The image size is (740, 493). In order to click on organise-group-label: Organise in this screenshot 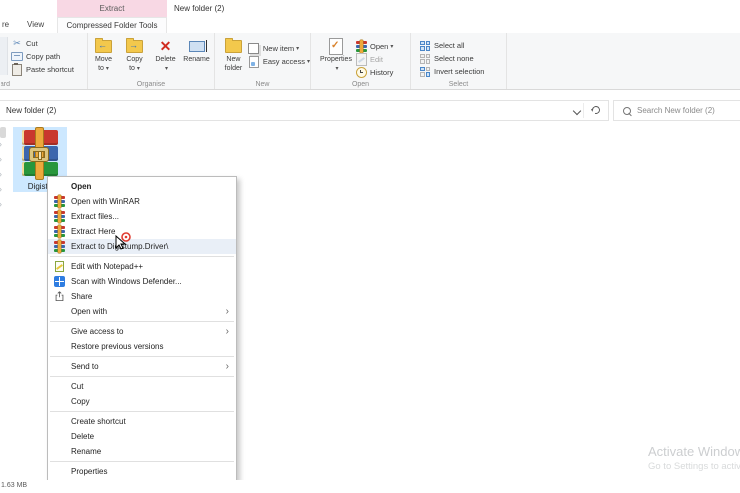, I will do `click(151, 84)`.